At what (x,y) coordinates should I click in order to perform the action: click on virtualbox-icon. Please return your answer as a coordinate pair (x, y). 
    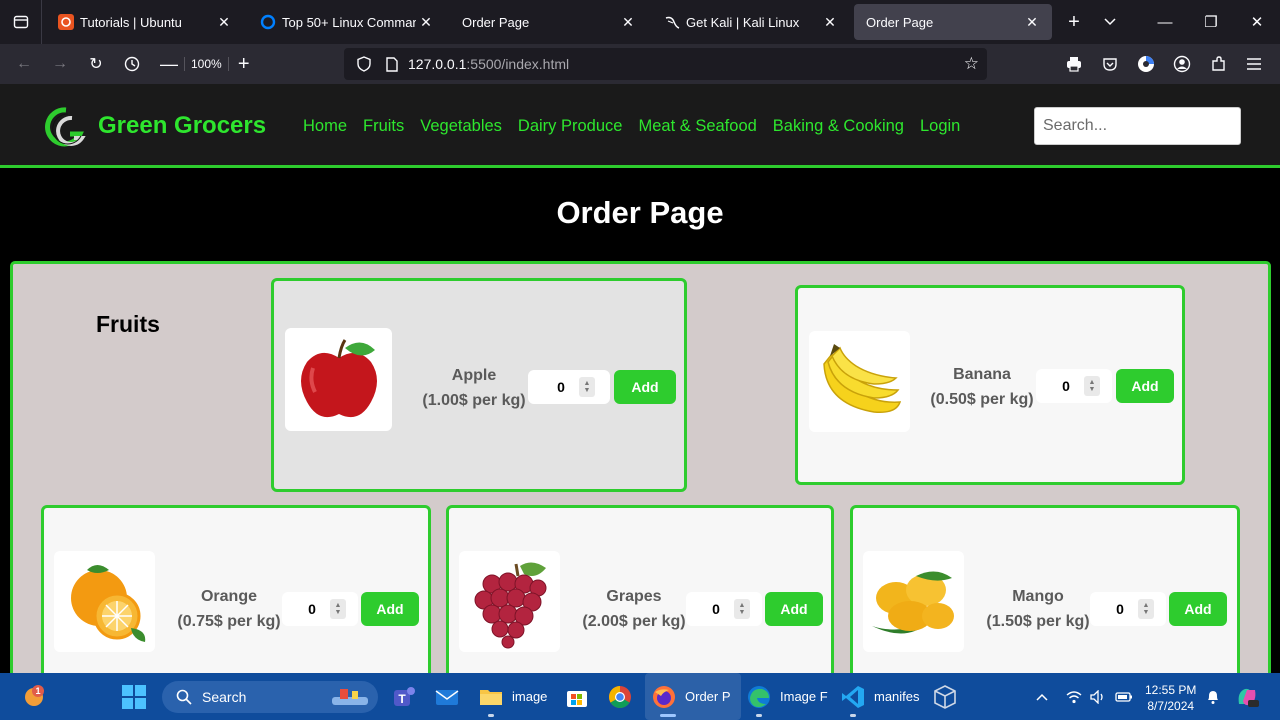
    Looking at the image, I should click on (945, 696).